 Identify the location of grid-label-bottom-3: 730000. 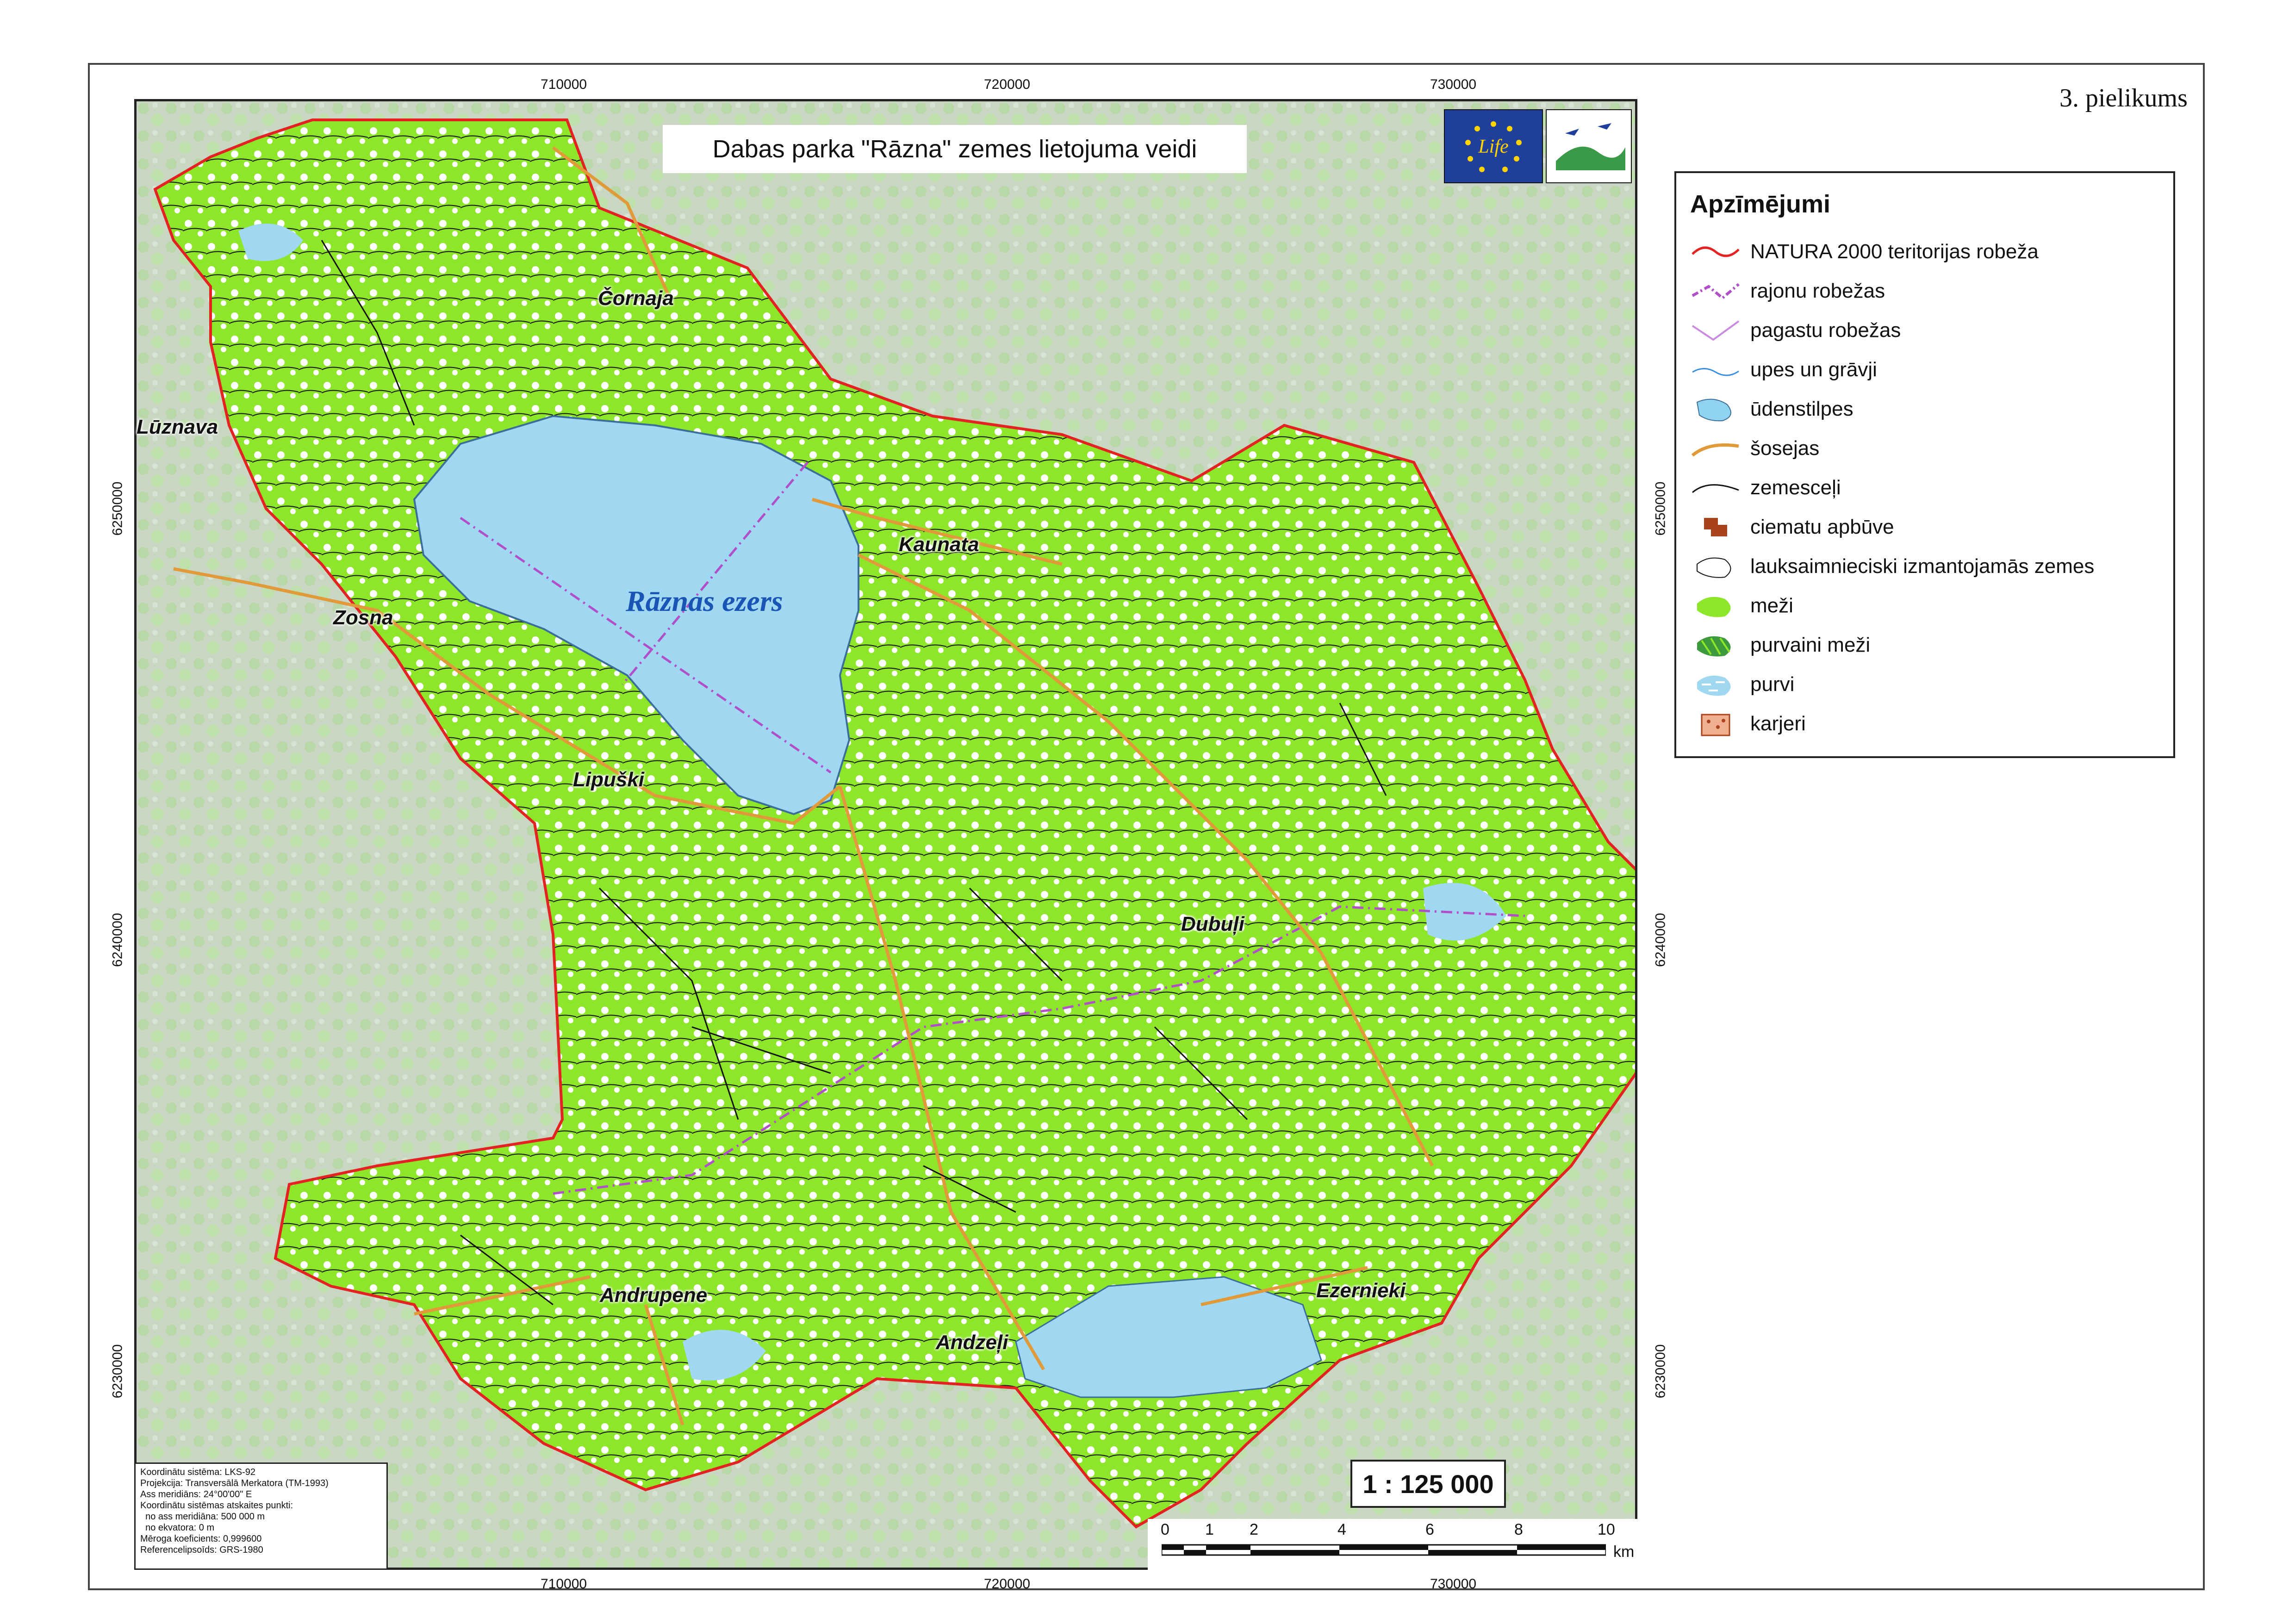
(1453, 1584).